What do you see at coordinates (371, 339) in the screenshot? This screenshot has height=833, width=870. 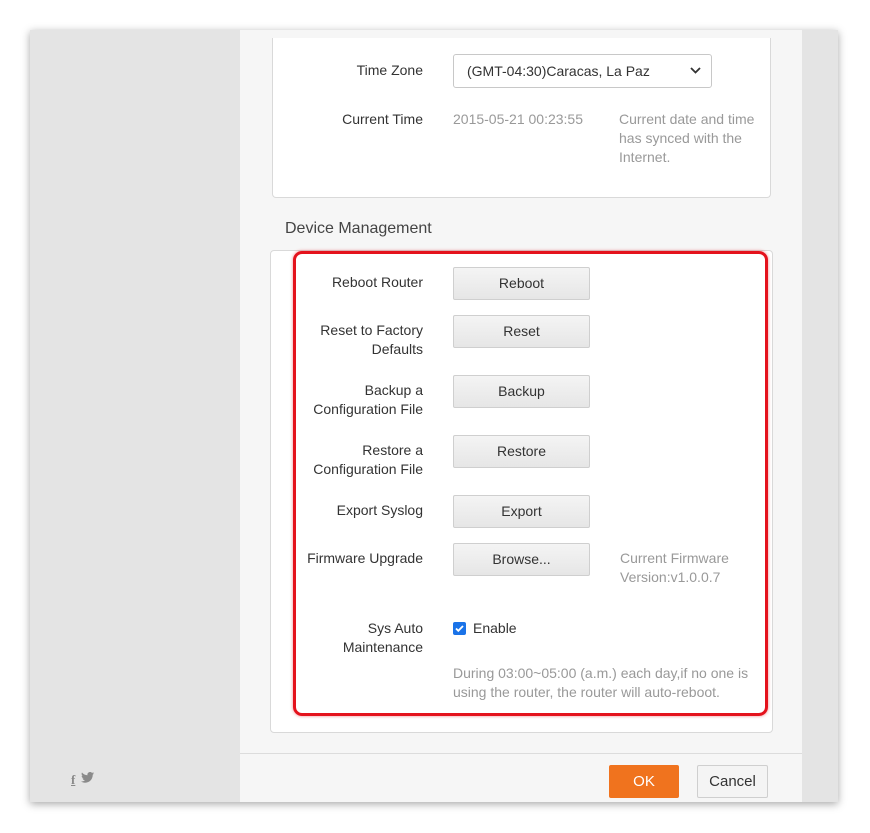 I see `reset-factory-label: Reset to Factory Defaults` at bounding box center [371, 339].